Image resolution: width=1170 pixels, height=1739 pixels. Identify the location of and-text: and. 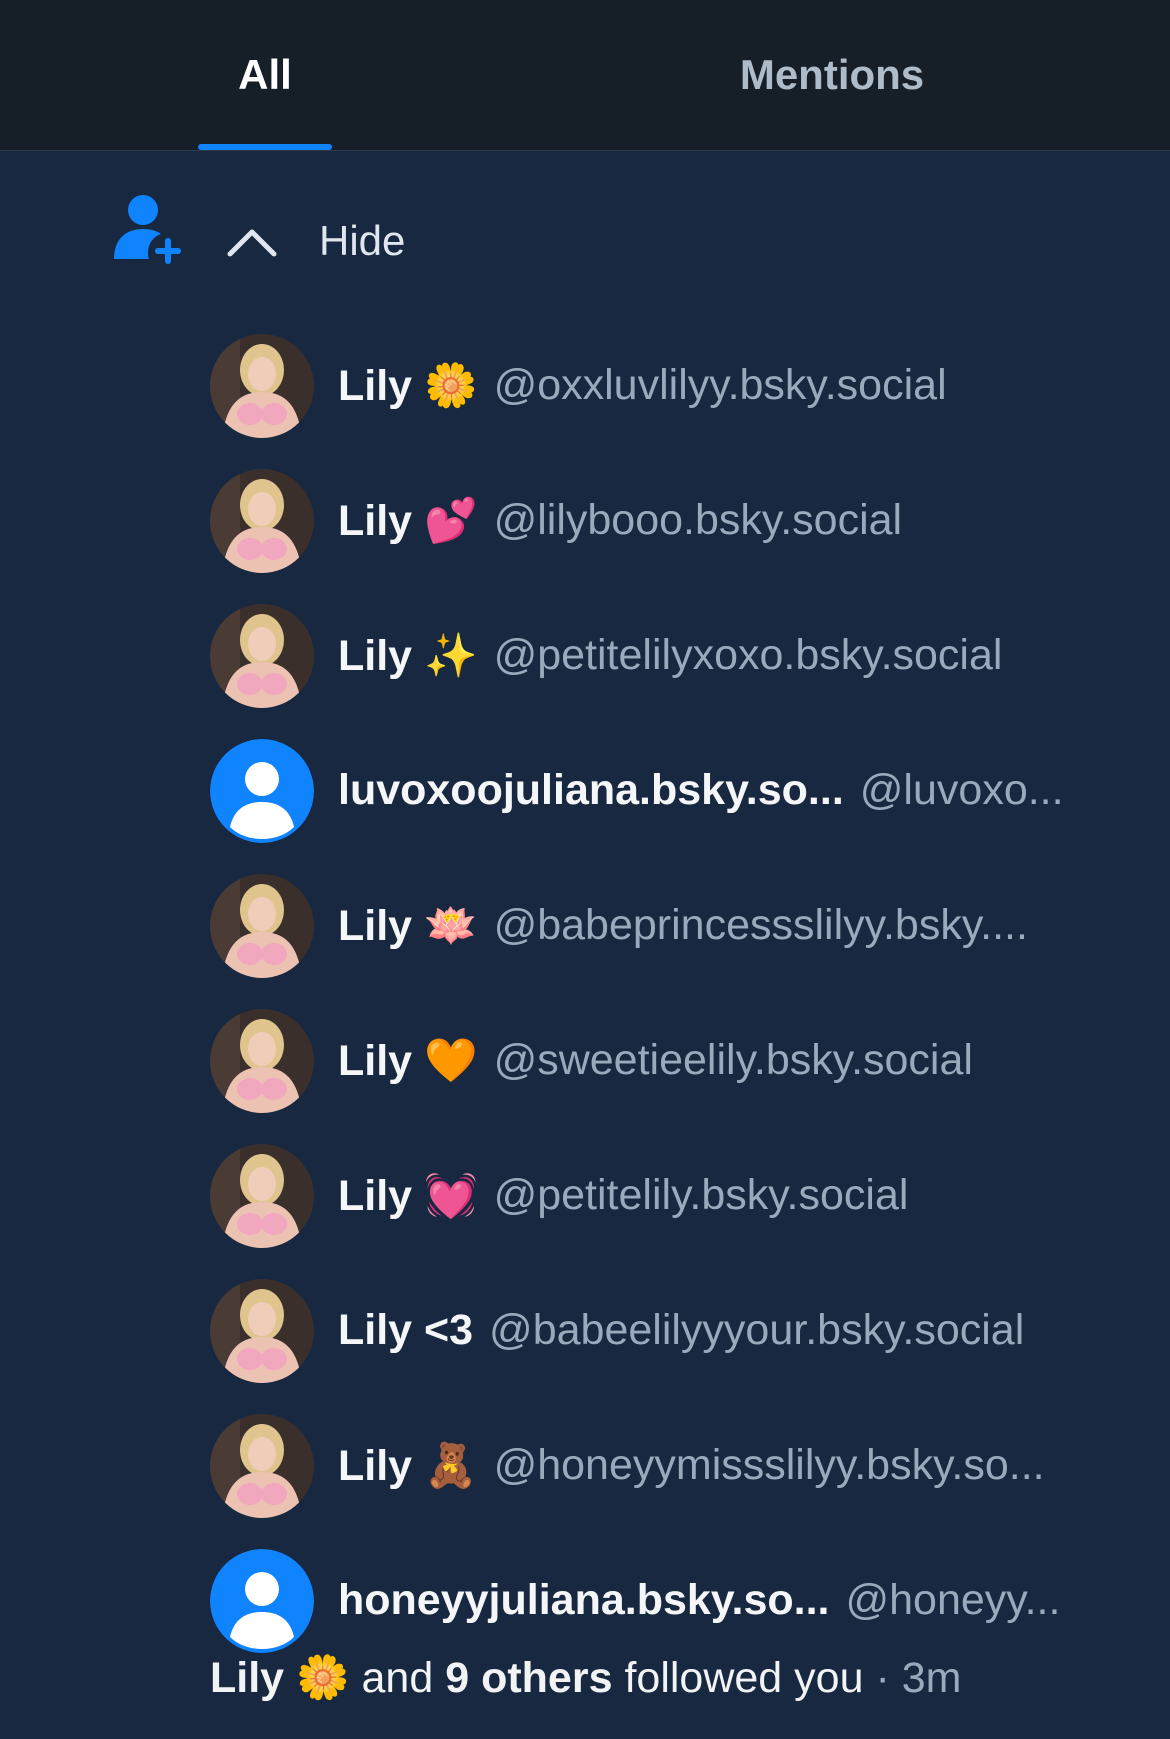
(397, 1678).